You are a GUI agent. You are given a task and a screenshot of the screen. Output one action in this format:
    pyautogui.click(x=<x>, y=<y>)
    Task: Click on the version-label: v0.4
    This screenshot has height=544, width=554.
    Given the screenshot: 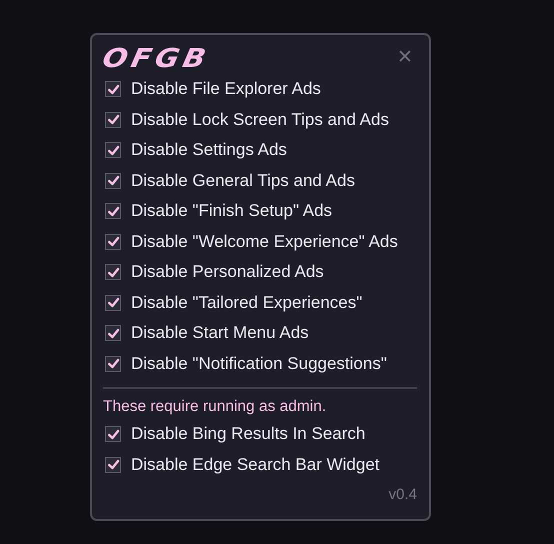 What is the action you would take?
    pyautogui.click(x=402, y=494)
    